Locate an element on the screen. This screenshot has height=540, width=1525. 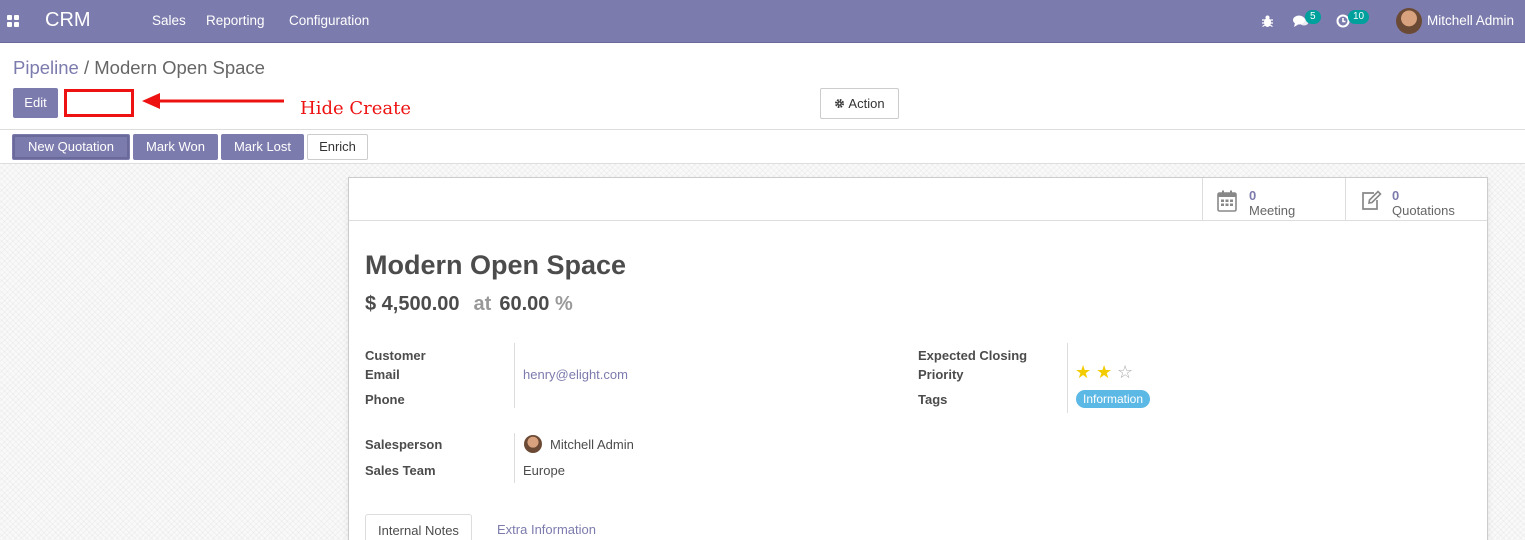
user-avatar is located at coordinates (1409, 21).